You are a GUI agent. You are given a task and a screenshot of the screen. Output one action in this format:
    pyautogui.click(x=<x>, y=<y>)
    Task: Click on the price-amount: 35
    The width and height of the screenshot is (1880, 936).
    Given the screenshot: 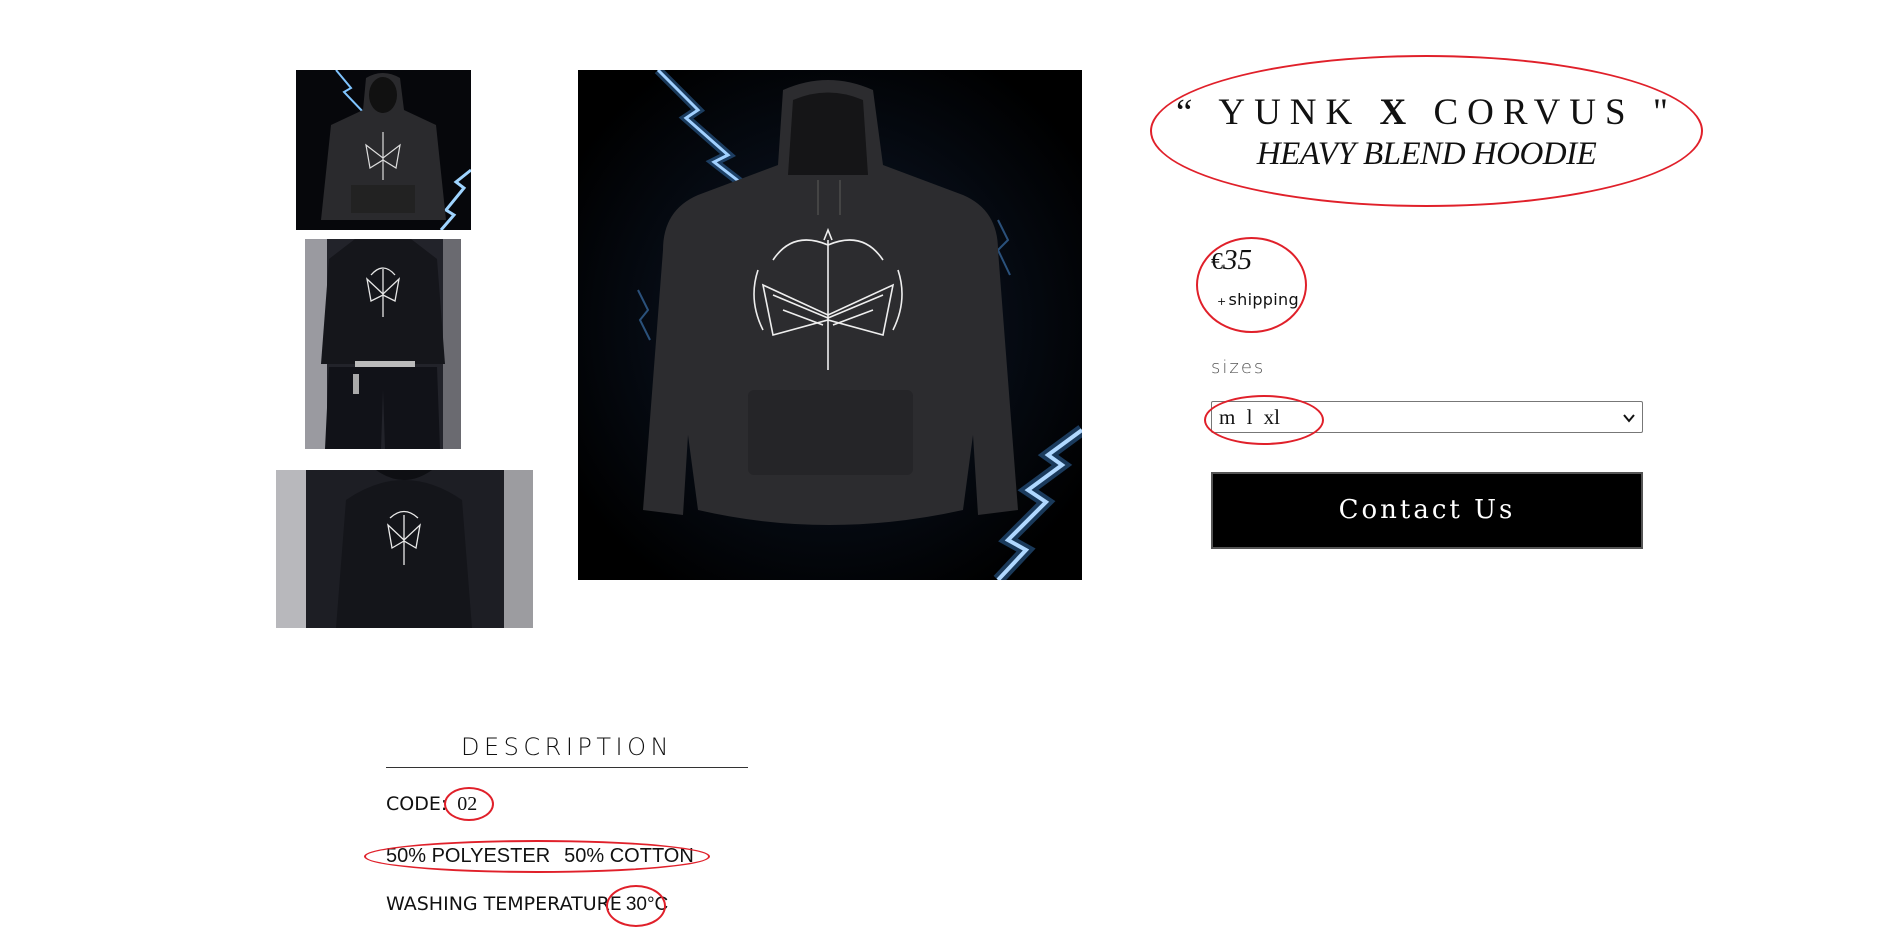 What is the action you would take?
    pyautogui.click(x=1237, y=260)
    